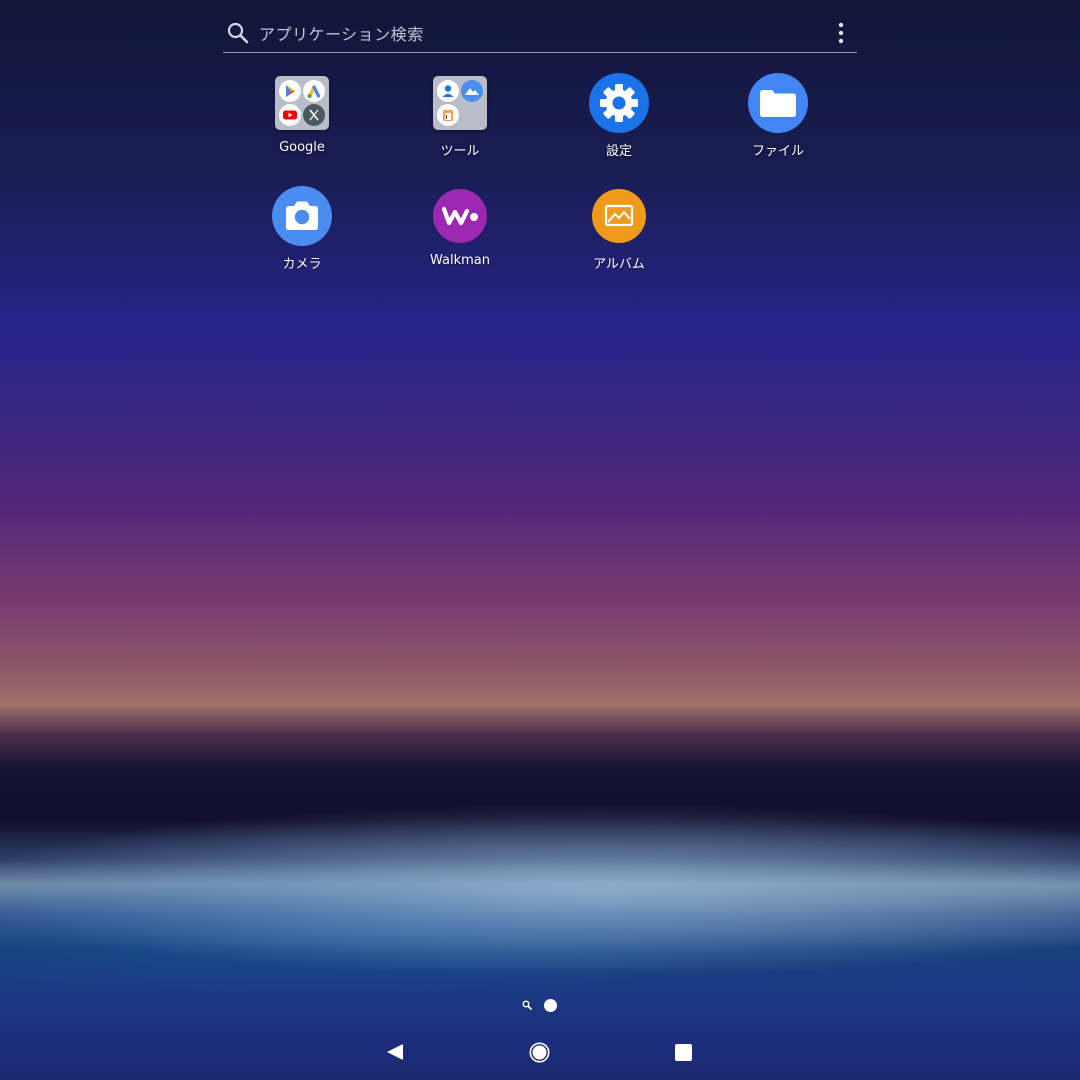 This screenshot has width=1080, height=1080. I want to click on x-icon, so click(314, 115).